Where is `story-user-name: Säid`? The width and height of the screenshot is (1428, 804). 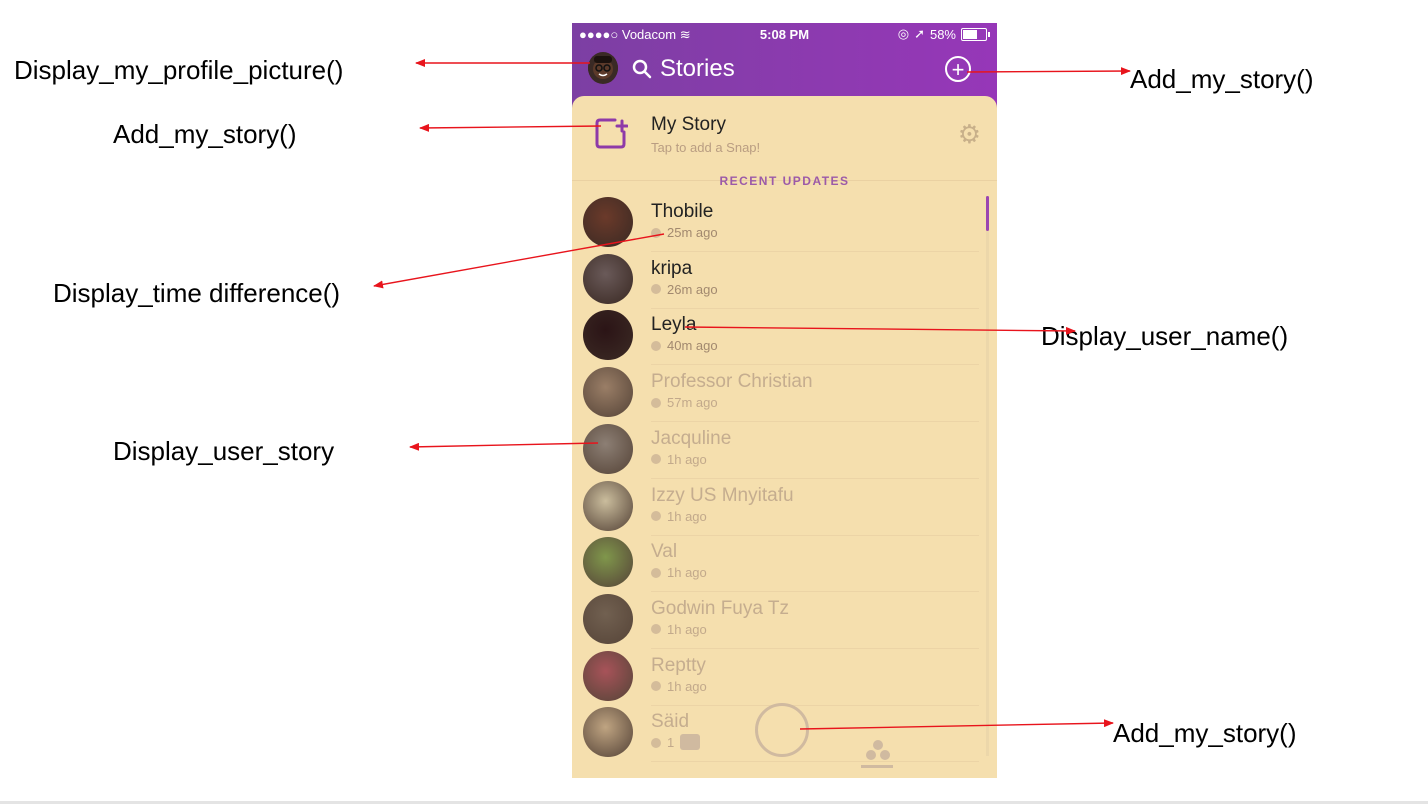
story-user-name: Säid is located at coordinates (670, 722).